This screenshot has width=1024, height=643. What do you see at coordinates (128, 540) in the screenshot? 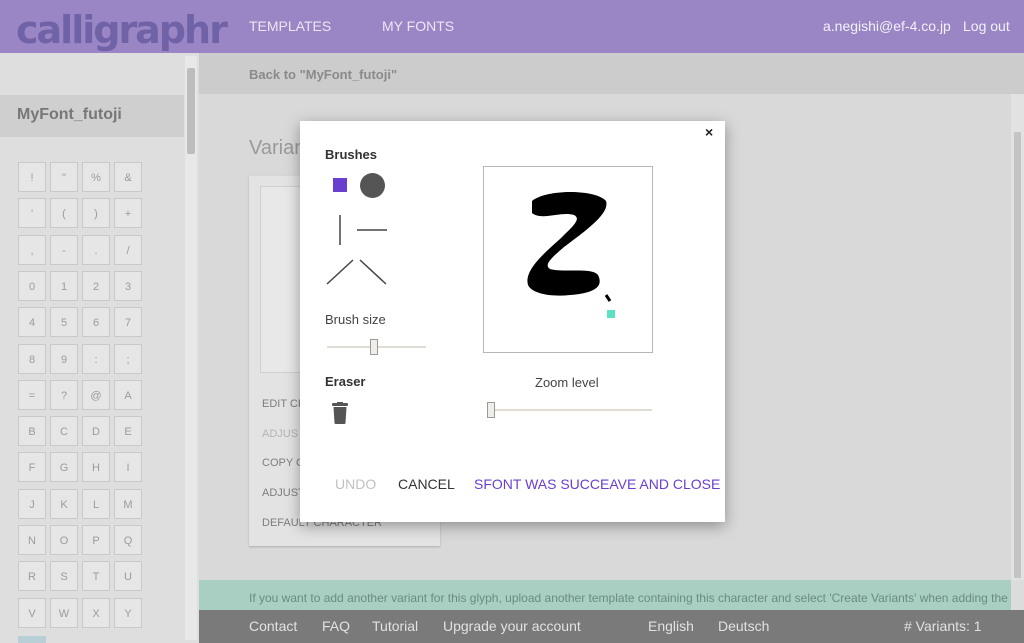
I see `glyph-cell: Q` at bounding box center [128, 540].